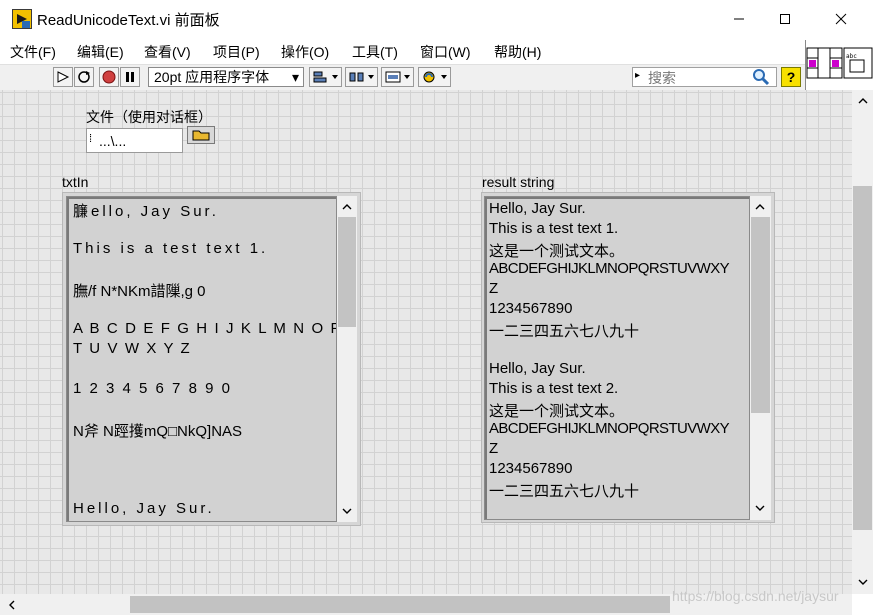  What do you see at coordinates (347, 272) in the screenshot?
I see `txtin-scroll-thumb` at bounding box center [347, 272].